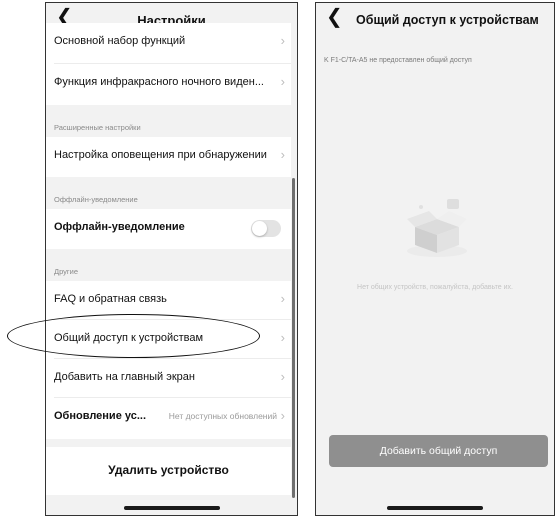 This screenshot has width=559, height=519. Describe the element at coordinates (97, 127) in the screenshot. I see `section-title-advanced: Расширенные настройки` at that location.